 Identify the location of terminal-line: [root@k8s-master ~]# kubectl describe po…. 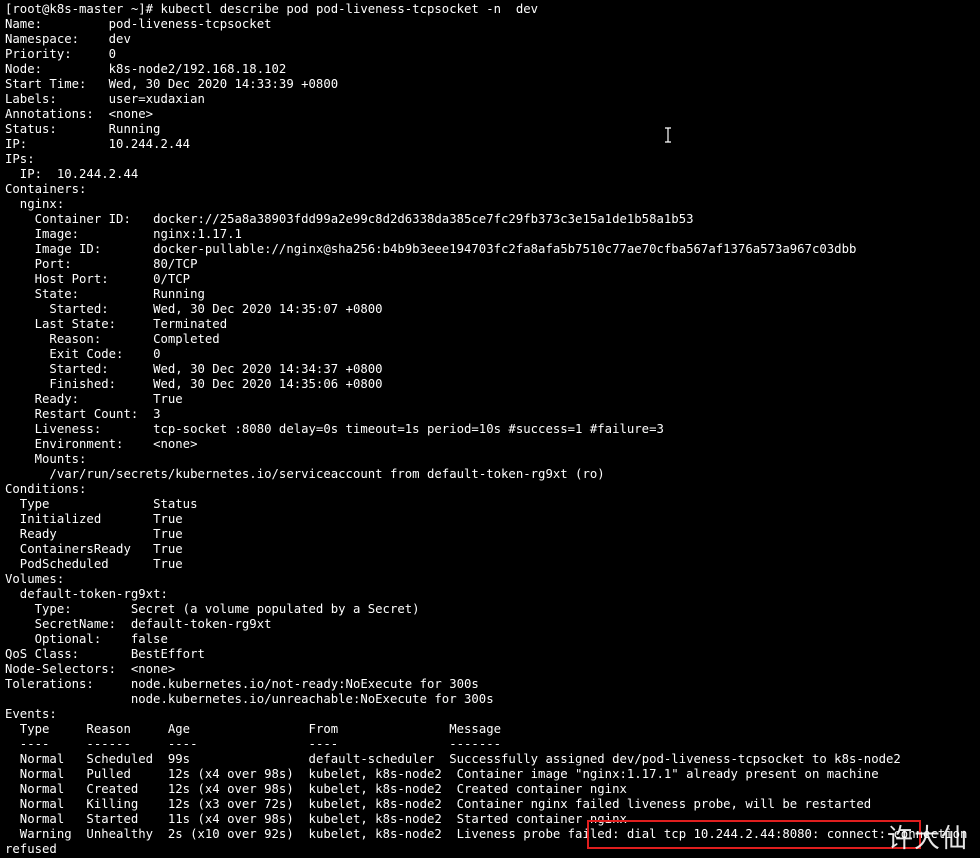
(272, 9).